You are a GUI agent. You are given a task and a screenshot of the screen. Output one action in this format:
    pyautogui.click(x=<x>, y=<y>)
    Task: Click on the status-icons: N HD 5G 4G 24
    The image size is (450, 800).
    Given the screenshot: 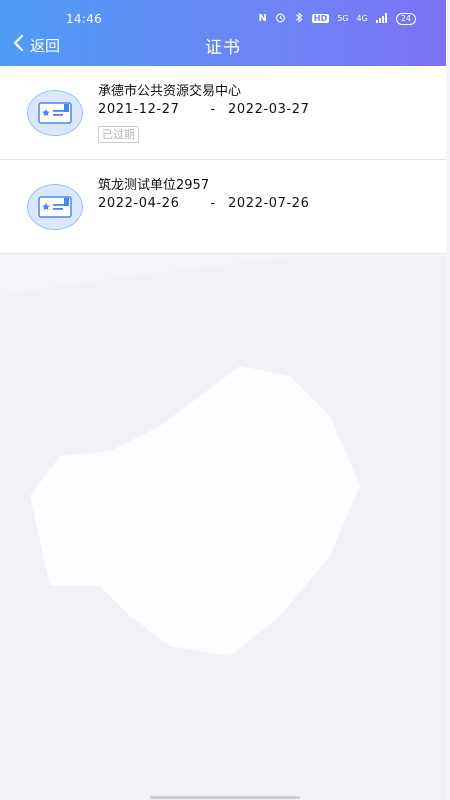 What is the action you would take?
    pyautogui.click(x=337, y=18)
    